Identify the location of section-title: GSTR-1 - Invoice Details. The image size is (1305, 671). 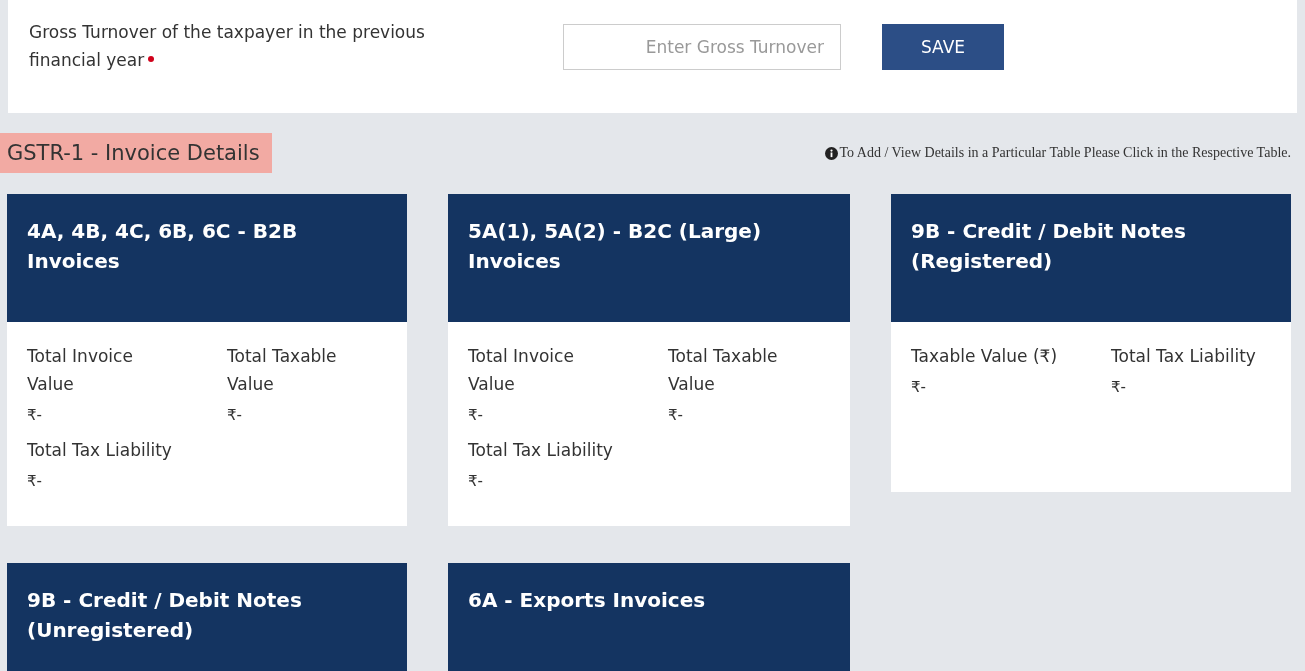
(136, 153).